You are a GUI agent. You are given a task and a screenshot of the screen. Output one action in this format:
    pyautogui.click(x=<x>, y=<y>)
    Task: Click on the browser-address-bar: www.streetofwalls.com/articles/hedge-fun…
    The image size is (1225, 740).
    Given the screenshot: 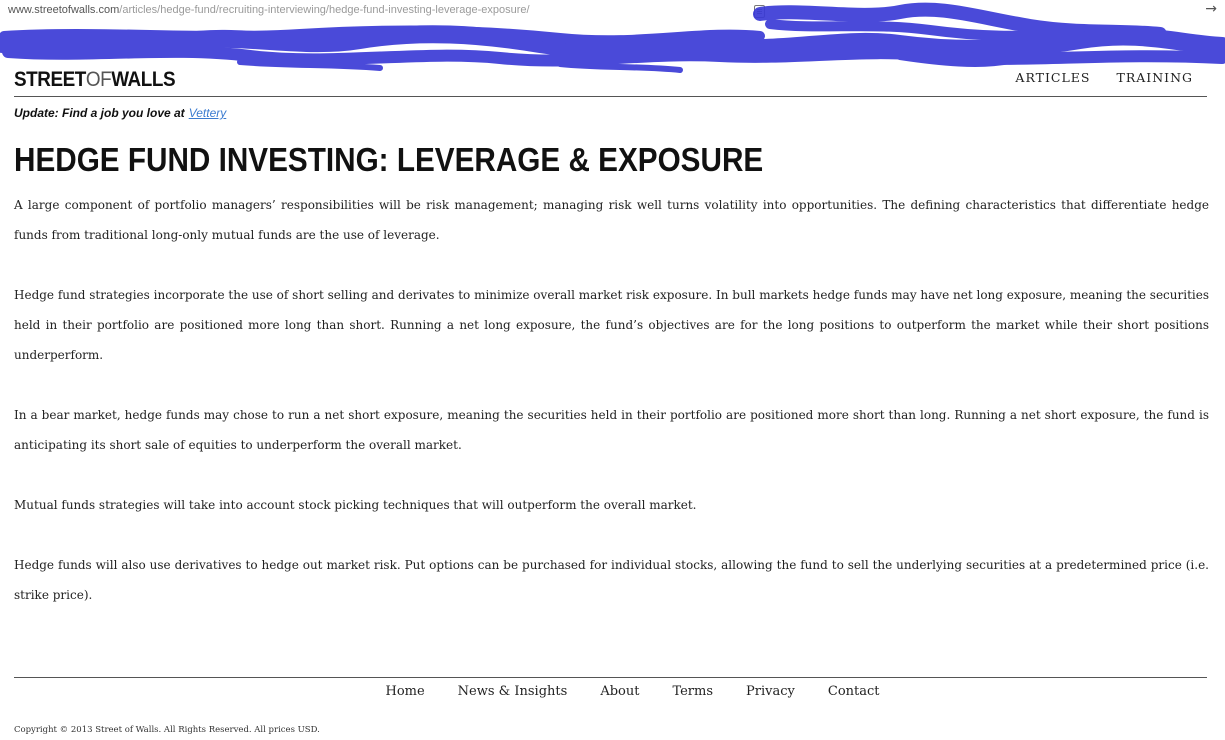 What is the action you would take?
    pyautogui.click(x=612, y=12)
    